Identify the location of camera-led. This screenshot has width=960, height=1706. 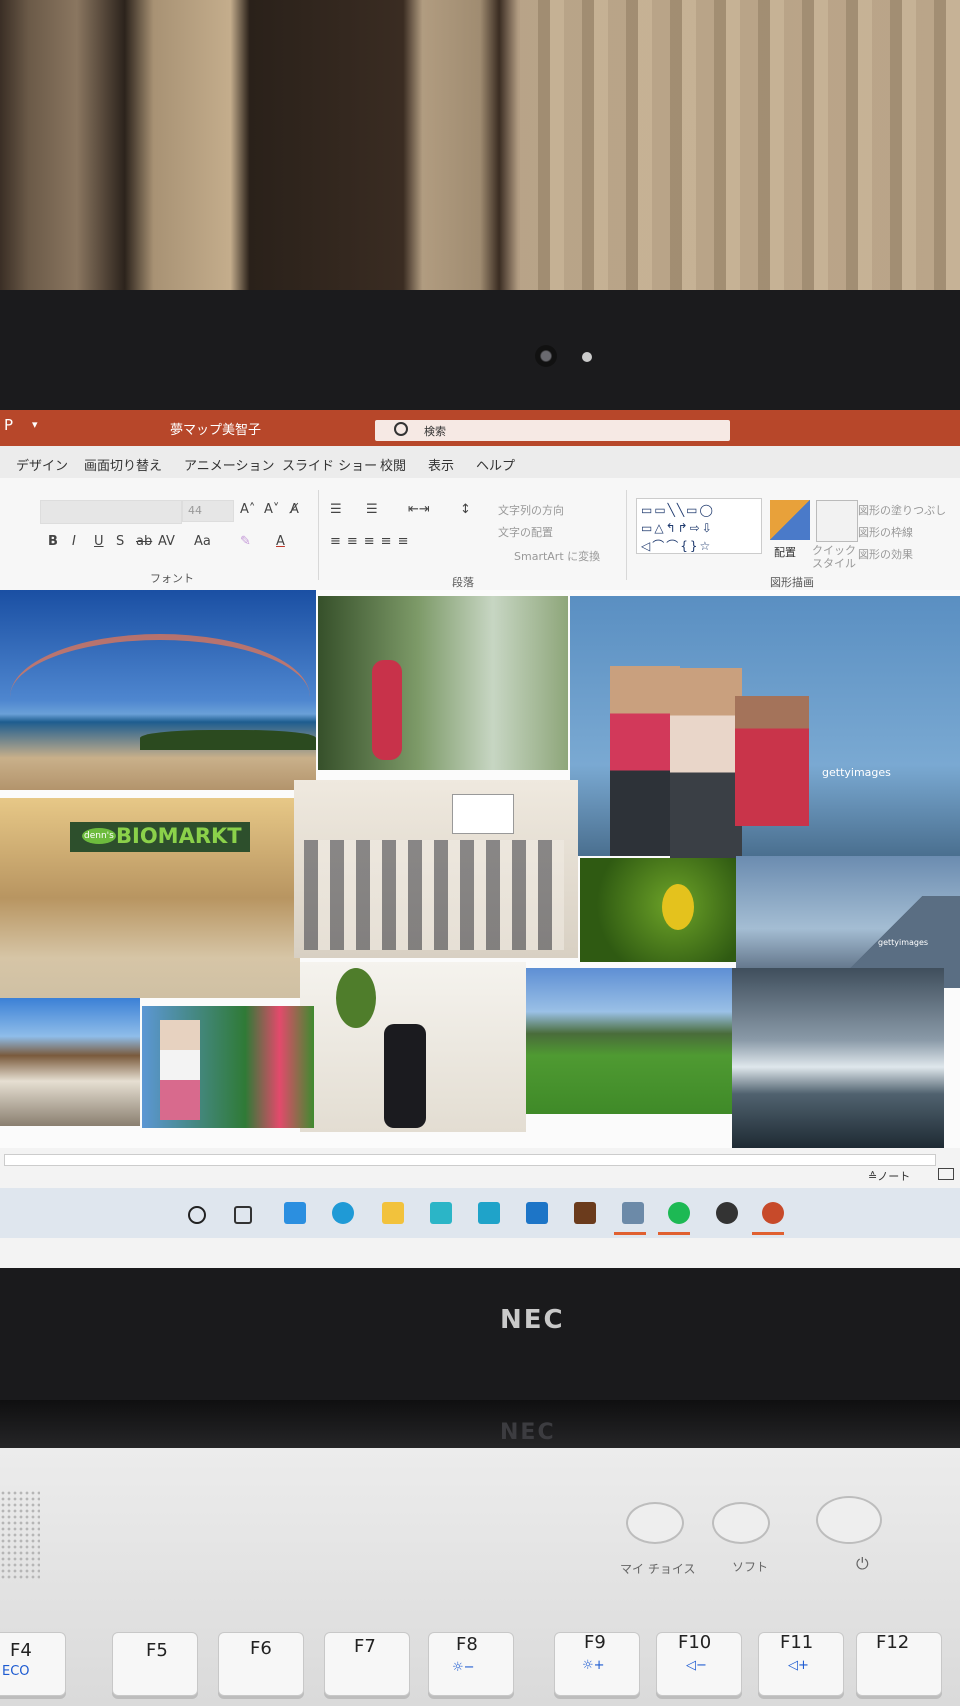
(587, 357).